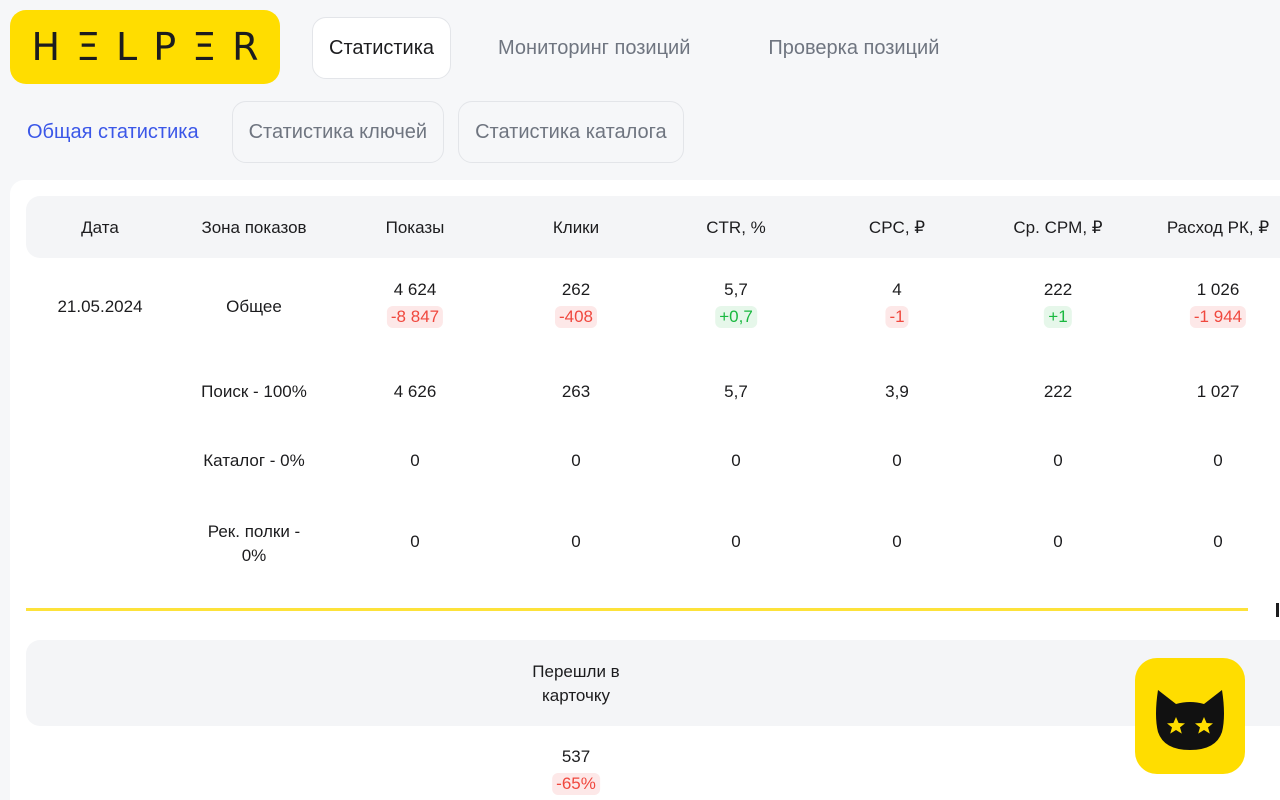 The image size is (1280, 800). I want to click on table-row-total-cpm: 222 +1, so click(1058, 304).